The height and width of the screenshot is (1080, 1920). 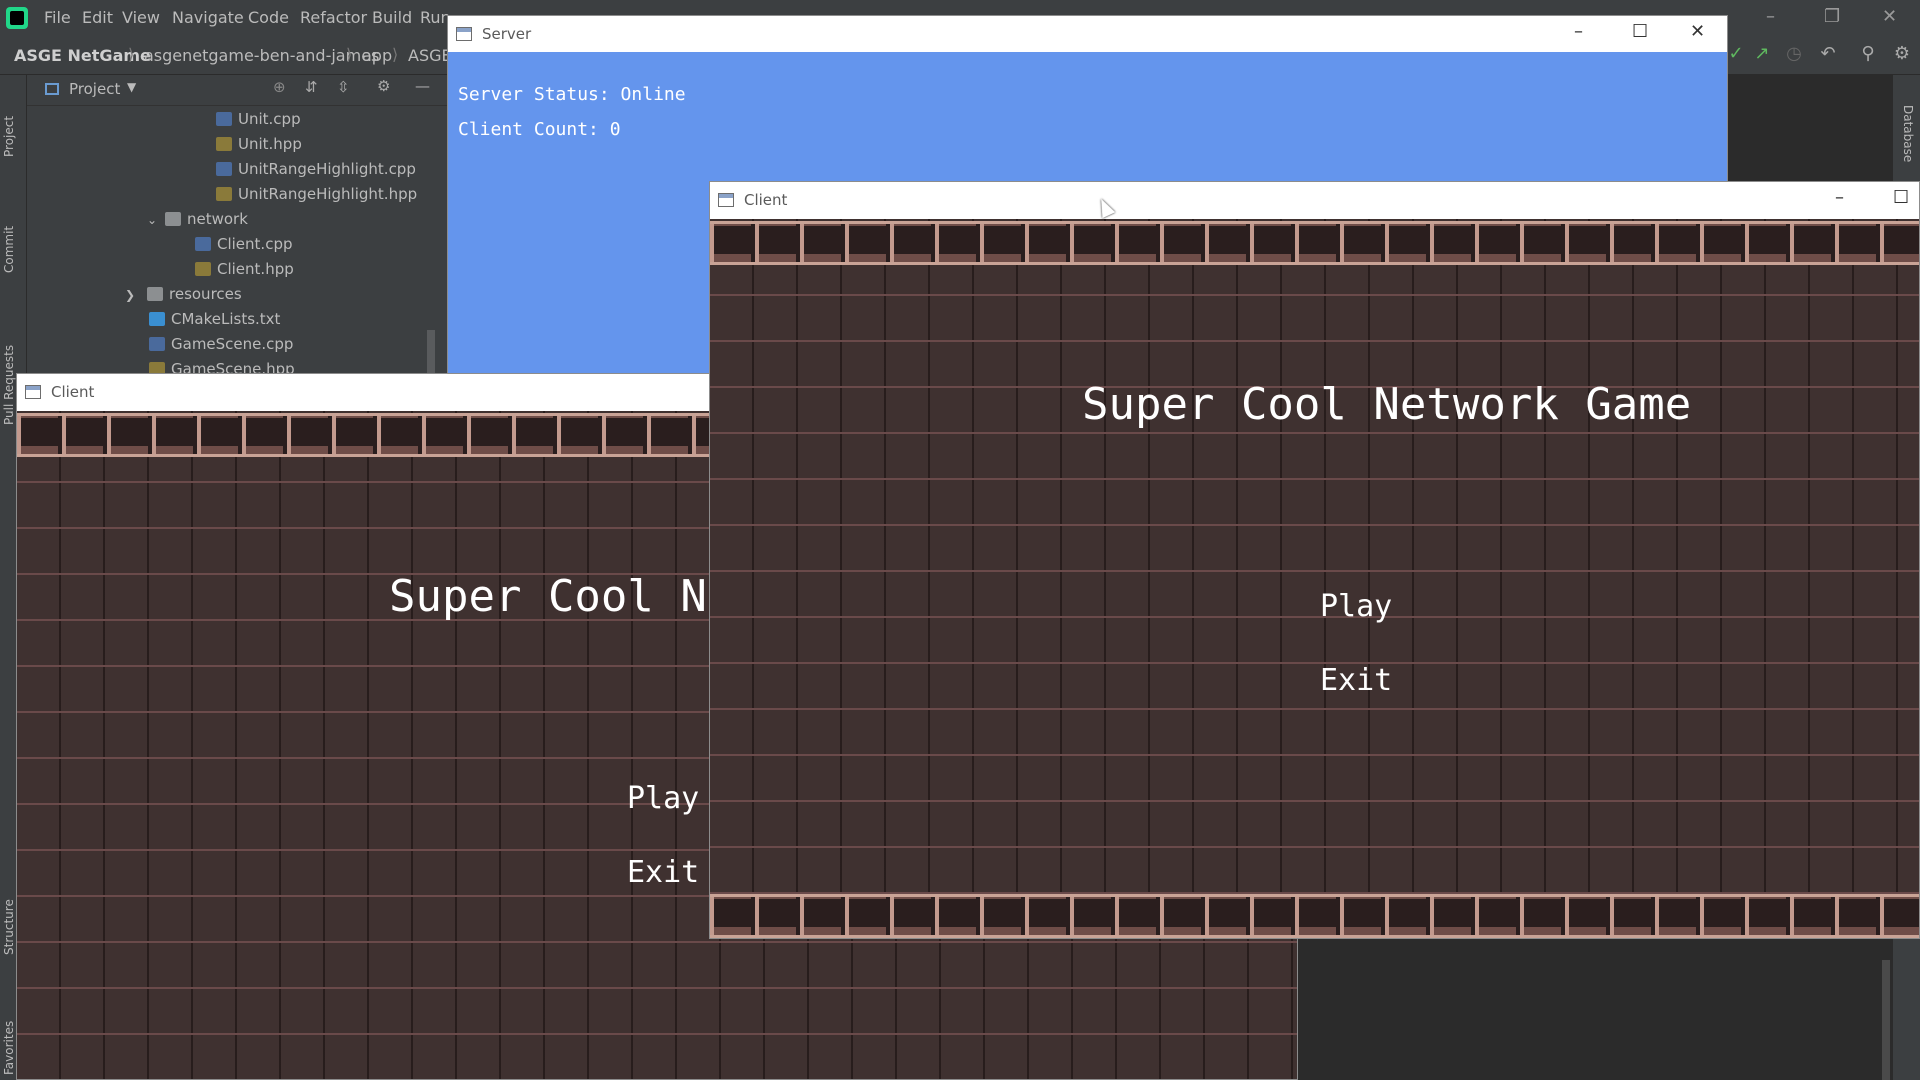 I want to click on expand-all-icon: ⇵, so click(x=311, y=87).